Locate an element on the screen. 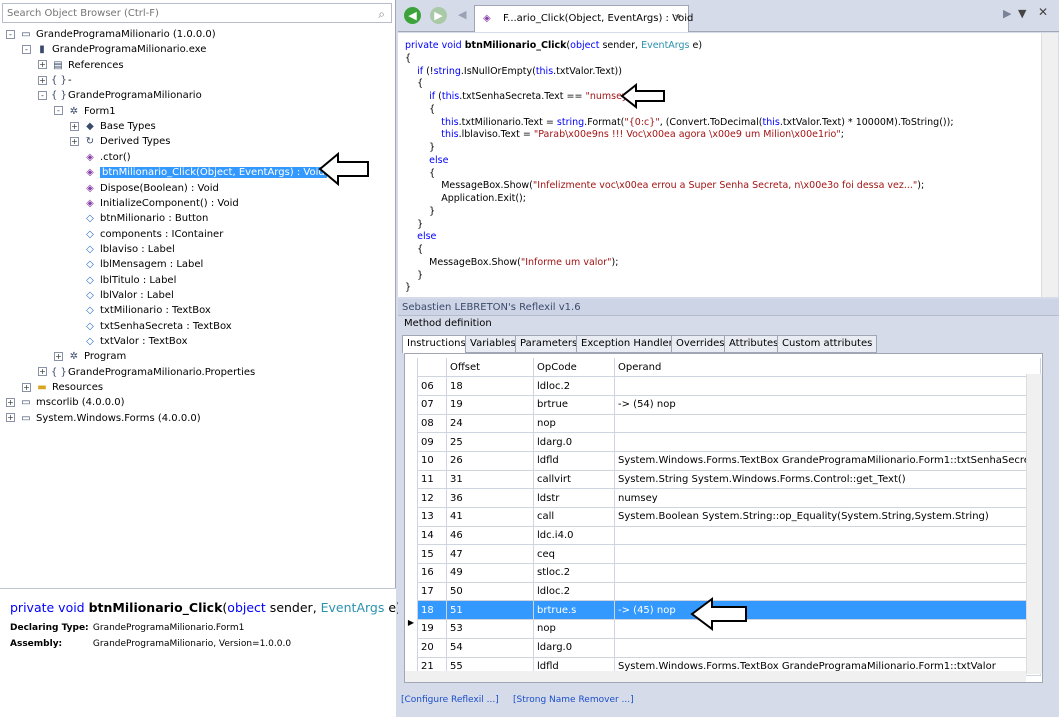 Image resolution: width=1059 pixels, height=717 pixels. table-cell: 24 is located at coordinates (490, 423).